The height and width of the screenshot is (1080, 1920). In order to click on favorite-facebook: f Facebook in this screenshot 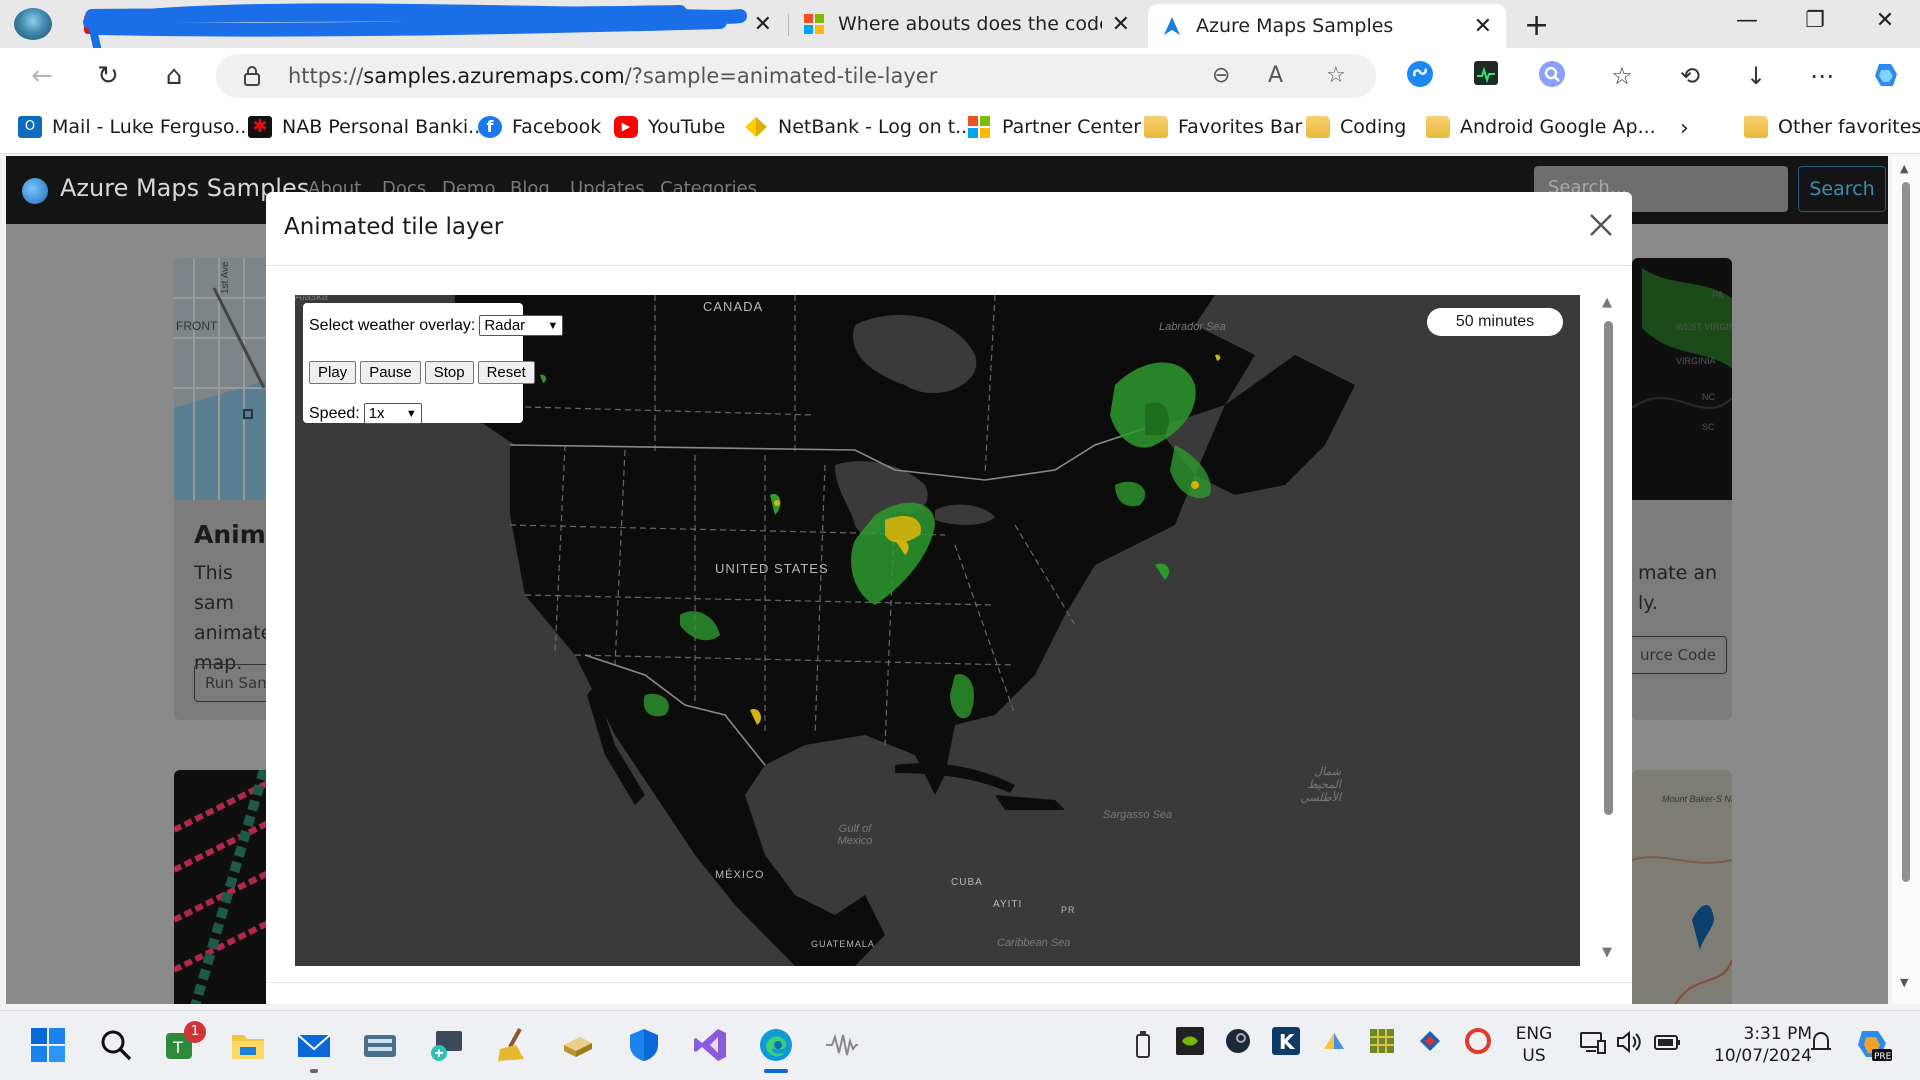, I will do `click(539, 127)`.